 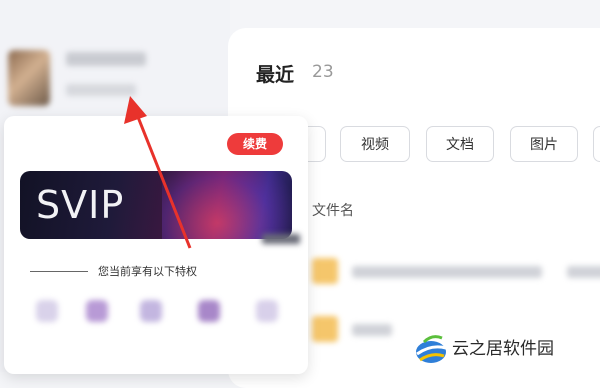 I want to click on watermark-logo-icon, so click(x=431, y=349).